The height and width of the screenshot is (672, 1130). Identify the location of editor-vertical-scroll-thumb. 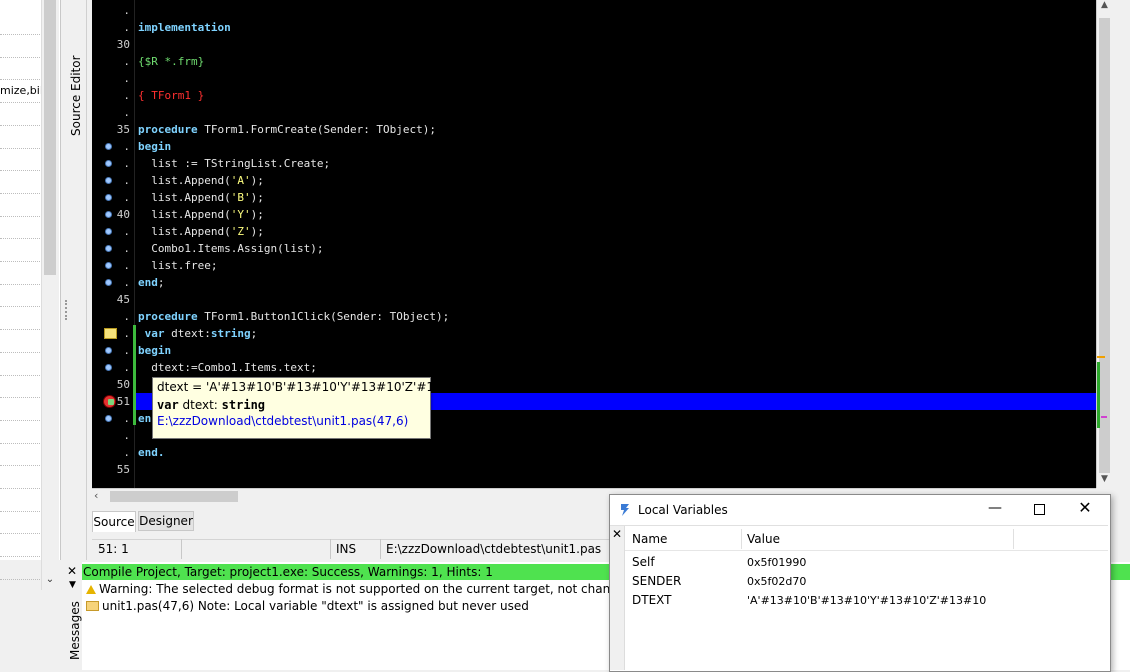
(1104, 245).